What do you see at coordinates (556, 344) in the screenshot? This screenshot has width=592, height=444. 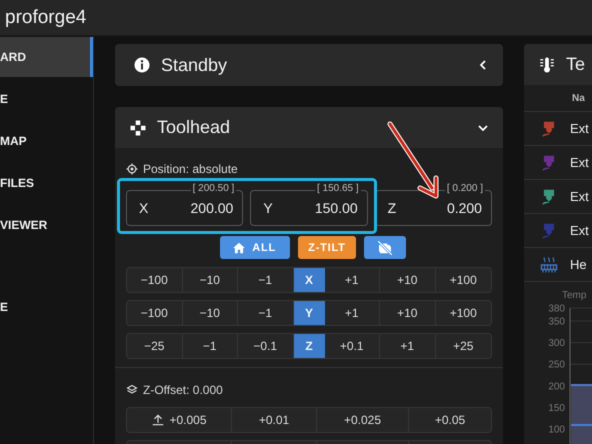 I see `axis-tick-label: 300` at bounding box center [556, 344].